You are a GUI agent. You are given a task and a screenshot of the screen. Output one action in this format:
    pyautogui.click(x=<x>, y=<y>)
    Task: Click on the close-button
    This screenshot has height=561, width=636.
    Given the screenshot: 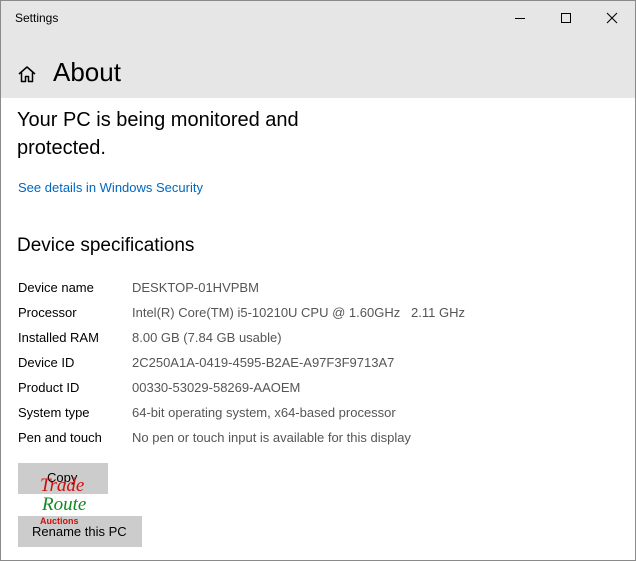 What is the action you would take?
    pyautogui.click(x=612, y=18)
    